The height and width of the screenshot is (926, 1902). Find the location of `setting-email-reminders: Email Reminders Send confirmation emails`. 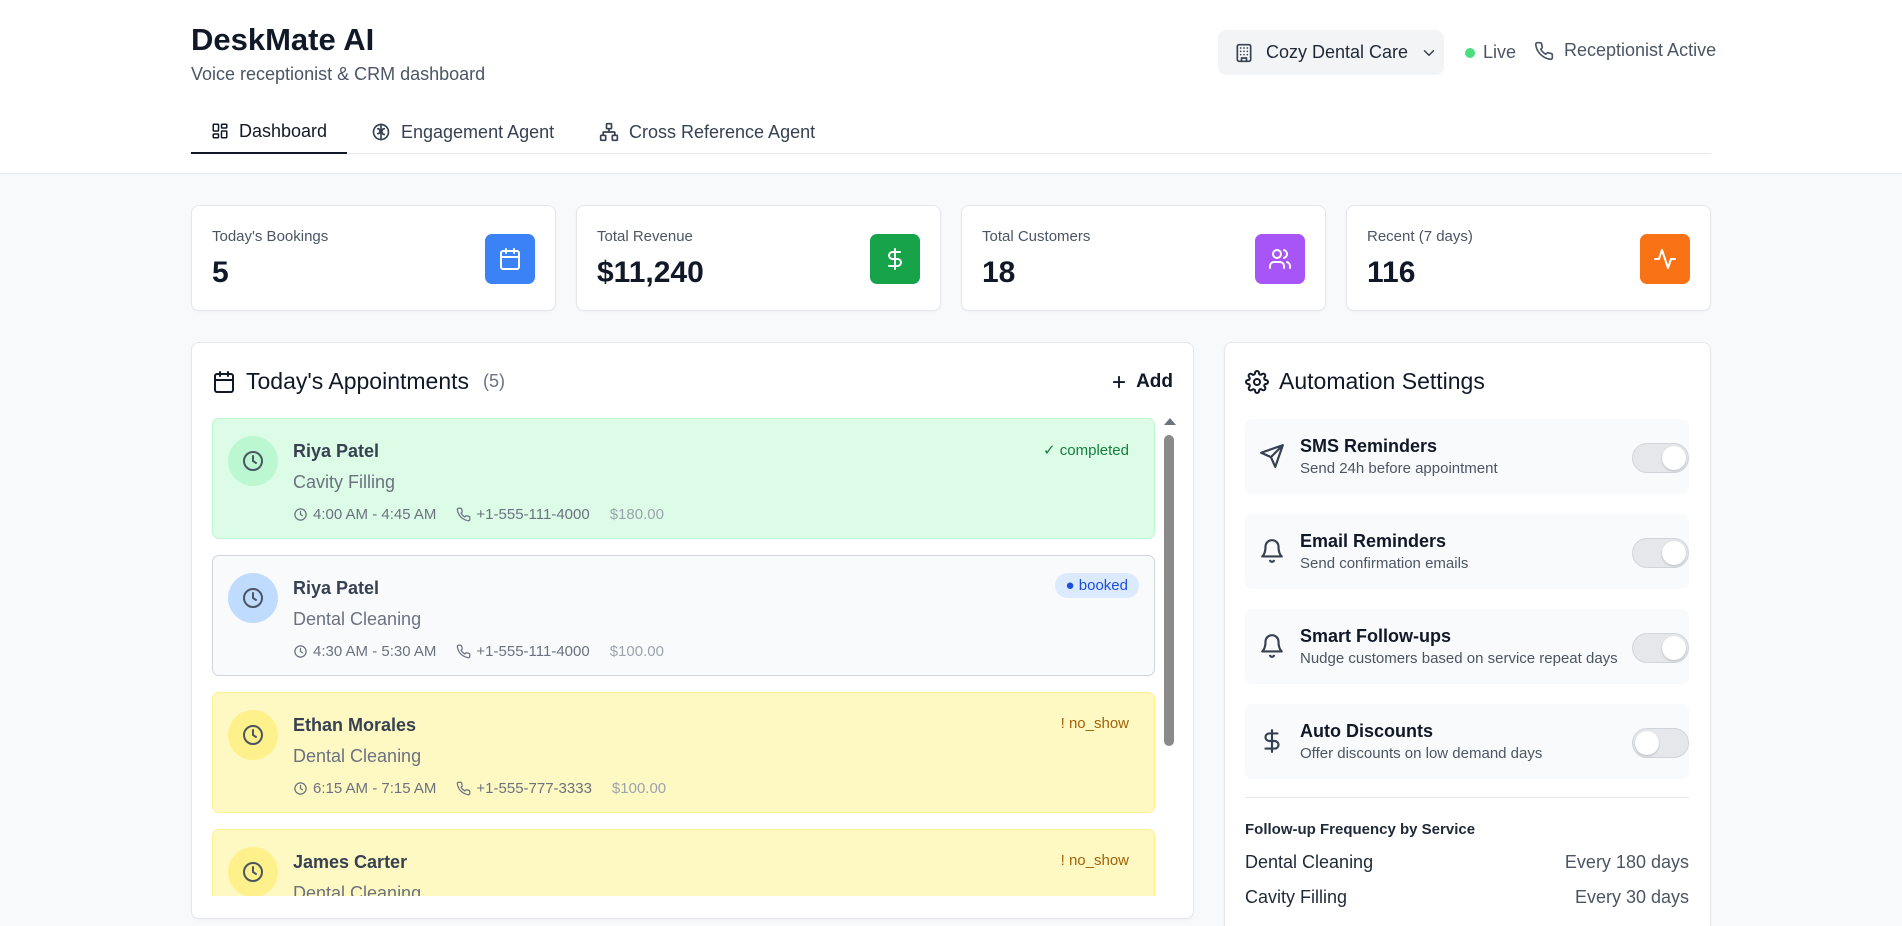

setting-email-reminders: Email Reminders Send confirmation emails is located at coordinates (1467, 551).